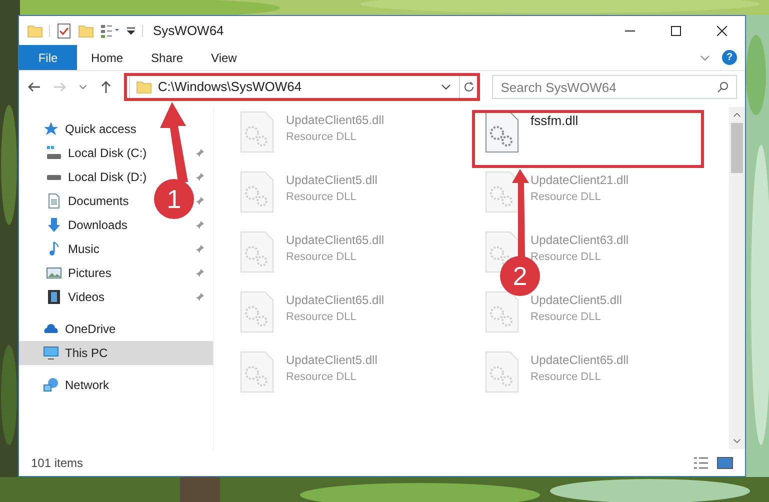  What do you see at coordinates (34, 87) in the screenshot?
I see `back-arrow-icon` at bounding box center [34, 87].